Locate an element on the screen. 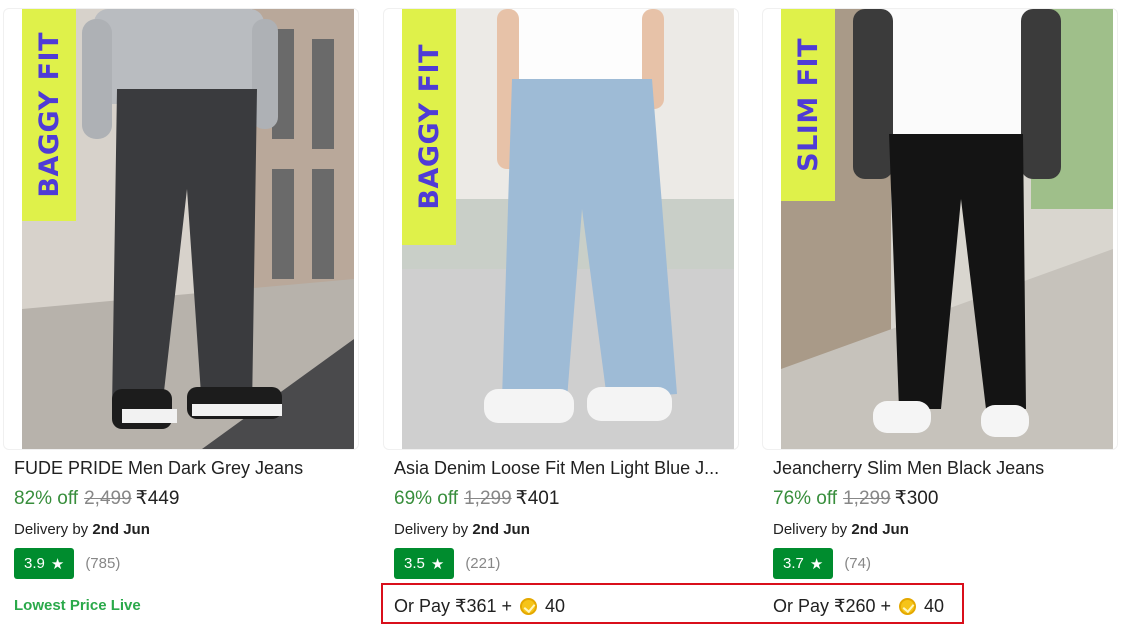 This screenshot has width=1122, height=631. review-count: (74) is located at coordinates (857, 563).